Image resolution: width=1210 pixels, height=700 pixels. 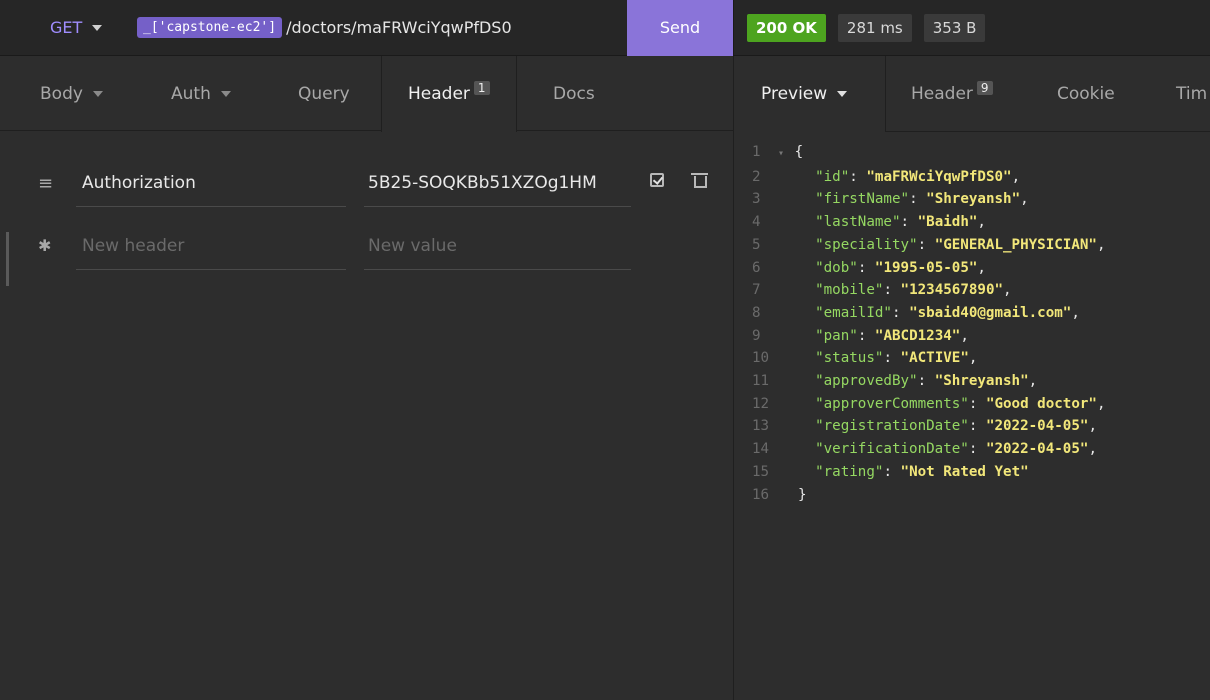 I want to click on json-key: "registrationDate", so click(x=892, y=426).